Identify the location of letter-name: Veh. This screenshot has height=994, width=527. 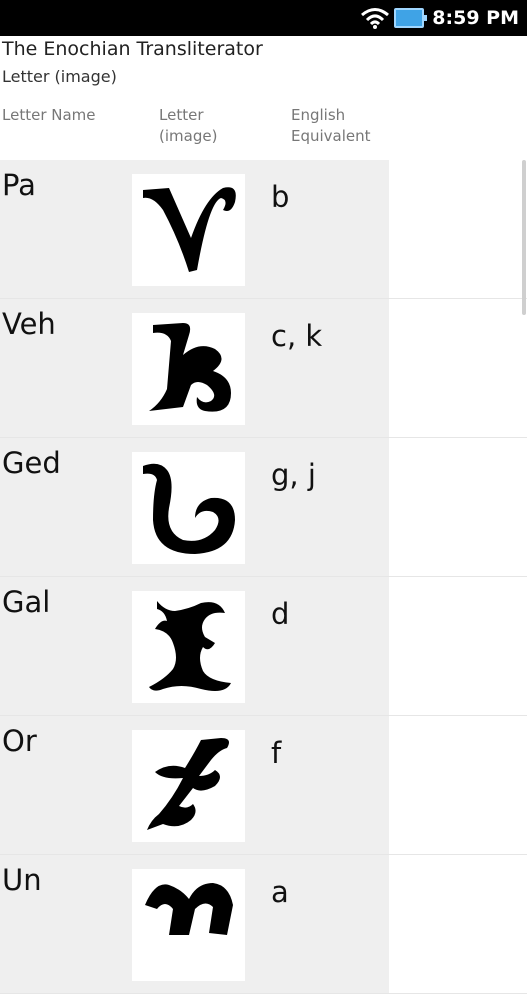
(29, 324).